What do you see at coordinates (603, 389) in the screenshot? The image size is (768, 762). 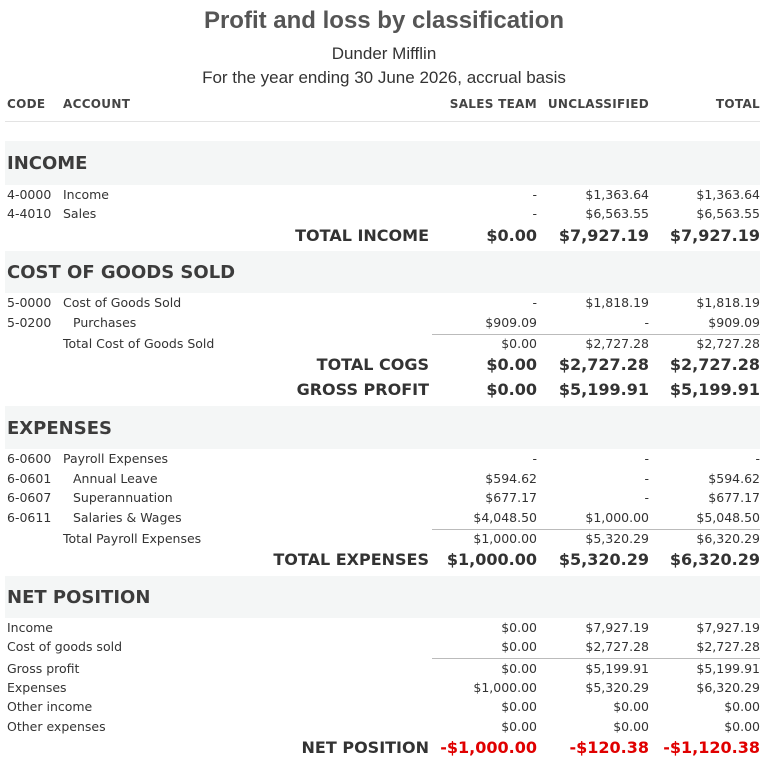 I see `unclassified-total: $5,199.91` at bounding box center [603, 389].